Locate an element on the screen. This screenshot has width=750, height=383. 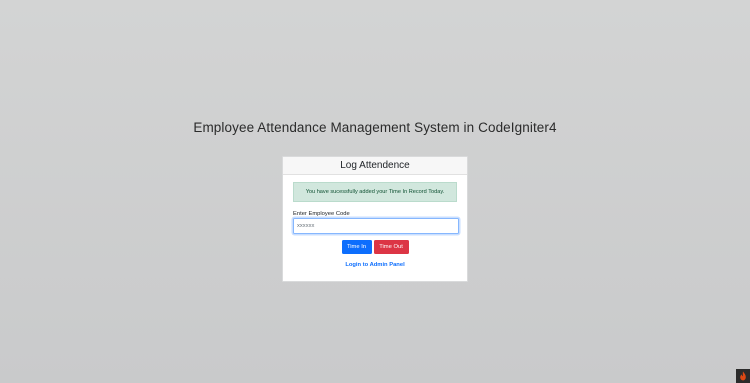
employee-code-input is located at coordinates (376, 226).